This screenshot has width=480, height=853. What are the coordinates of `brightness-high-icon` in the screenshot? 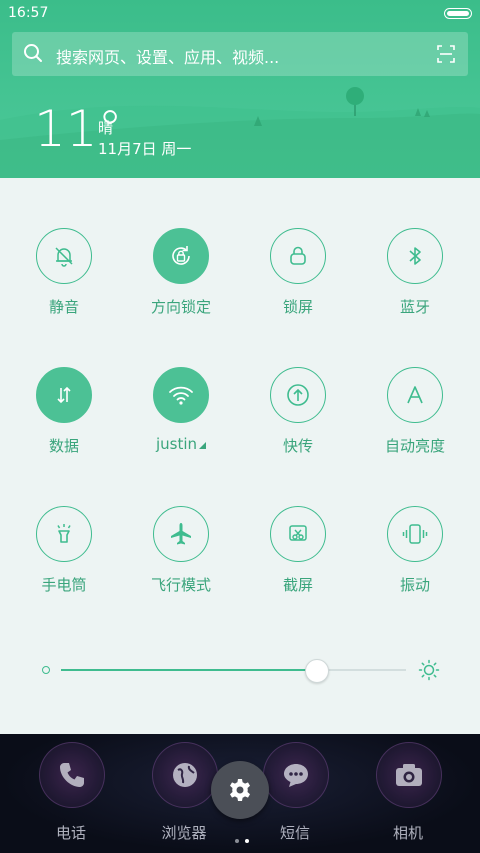 It's located at (429, 670).